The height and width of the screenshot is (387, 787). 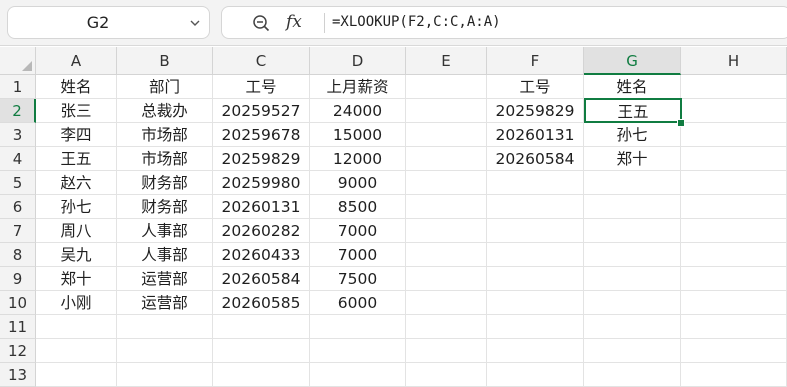 I want to click on column-header-d: D, so click(x=358, y=61).